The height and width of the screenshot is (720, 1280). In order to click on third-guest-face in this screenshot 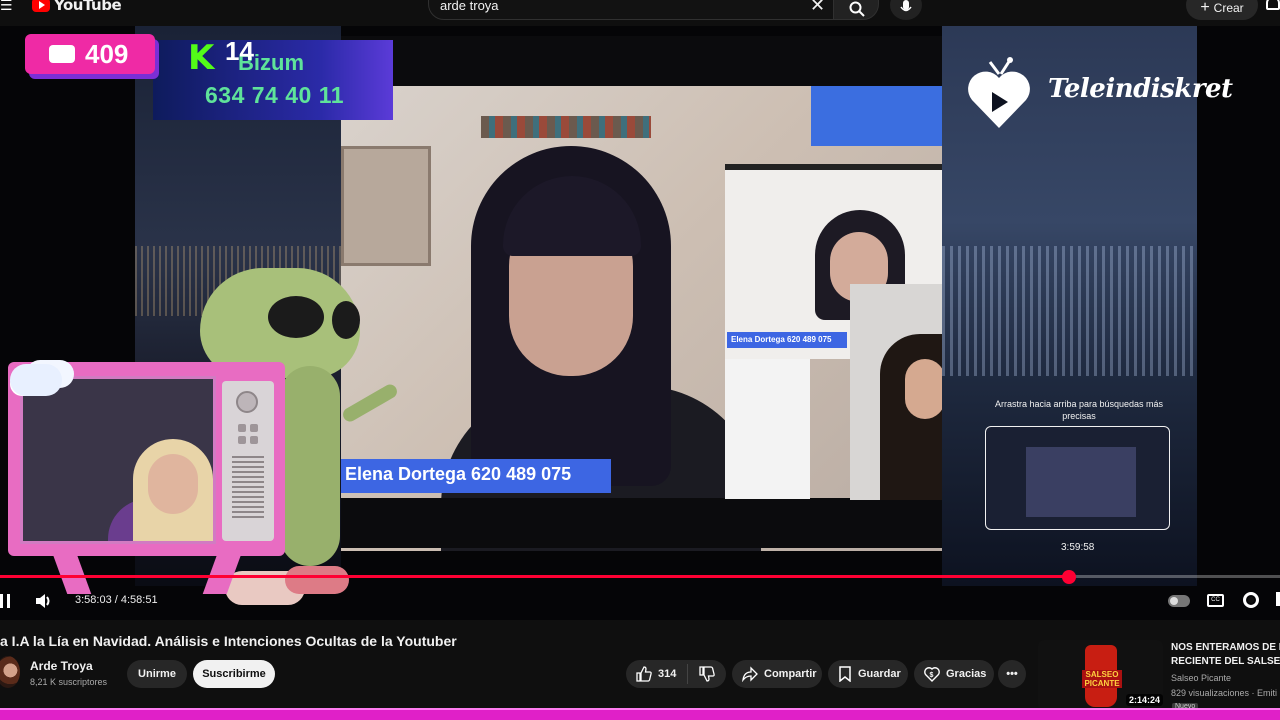, I will do `click(923, 389)`.